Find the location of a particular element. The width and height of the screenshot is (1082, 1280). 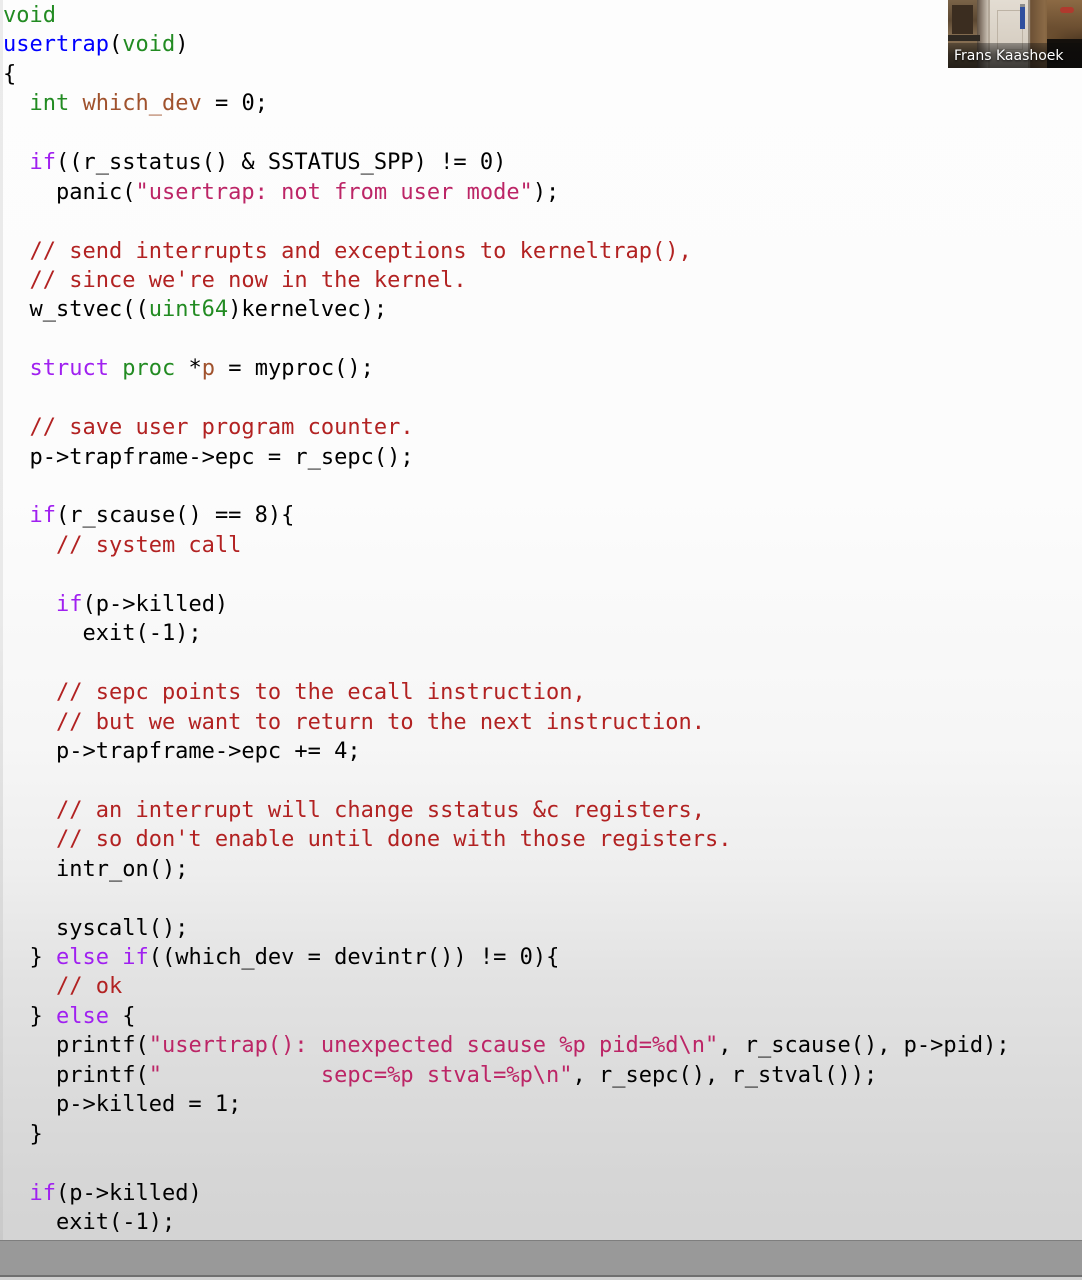

code-token: struct is located at coordinates (69, 369).